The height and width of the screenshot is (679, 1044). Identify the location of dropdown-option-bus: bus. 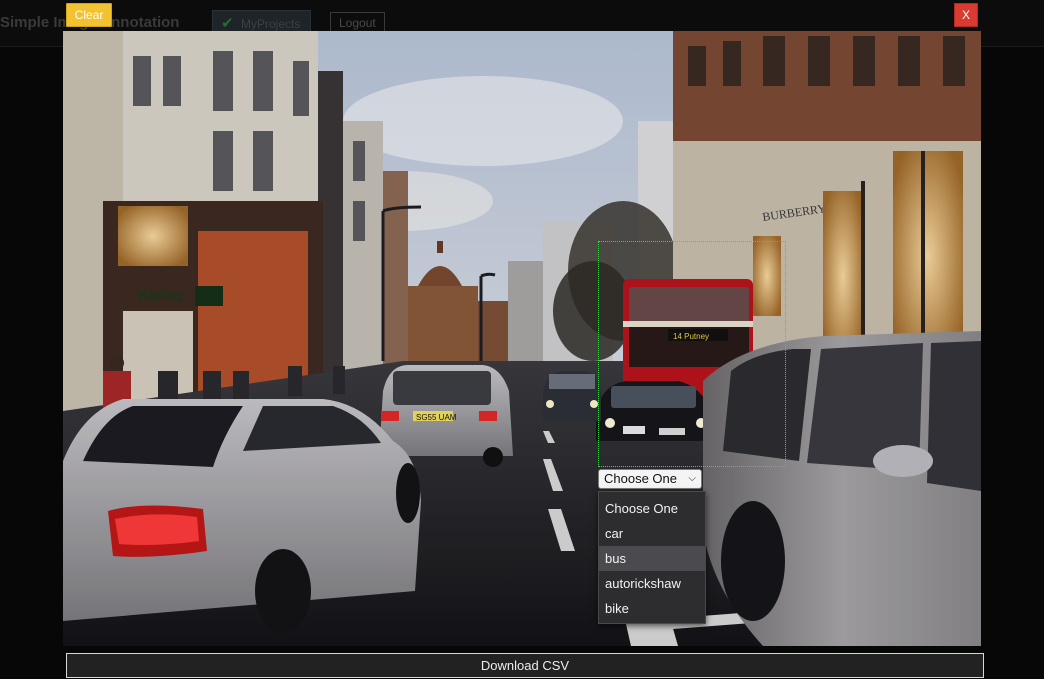
(652, 558).